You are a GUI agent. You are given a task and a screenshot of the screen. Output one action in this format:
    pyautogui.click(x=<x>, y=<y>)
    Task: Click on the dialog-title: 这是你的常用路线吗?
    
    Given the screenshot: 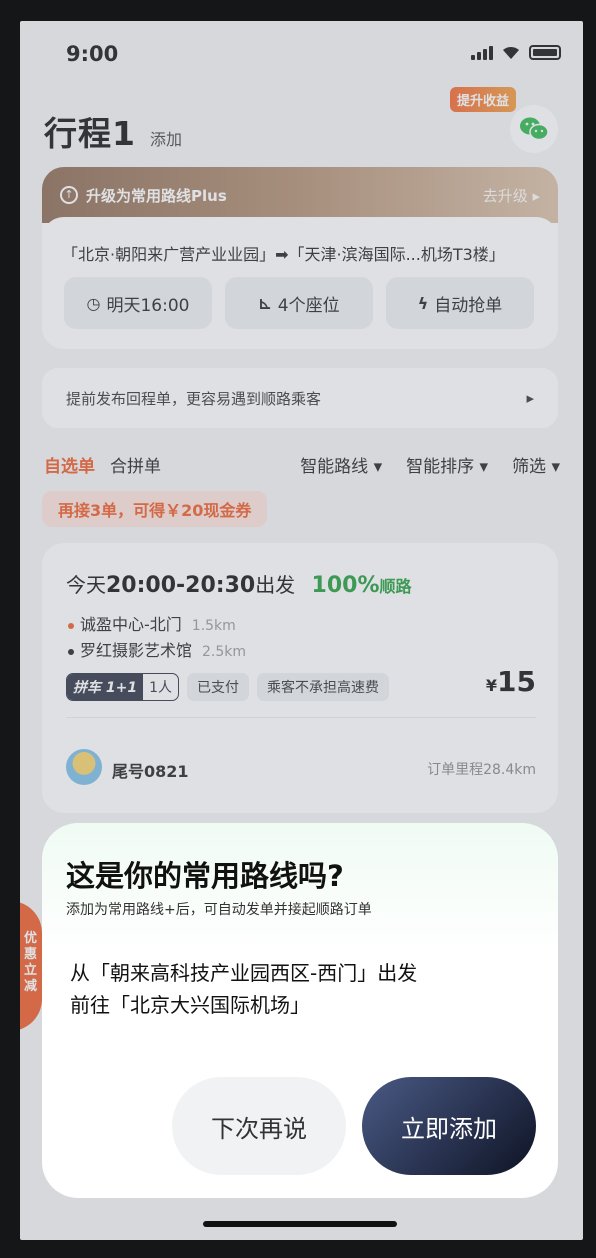 What is the action you would take?
    pyautogui.click(x=205, y=876)
    